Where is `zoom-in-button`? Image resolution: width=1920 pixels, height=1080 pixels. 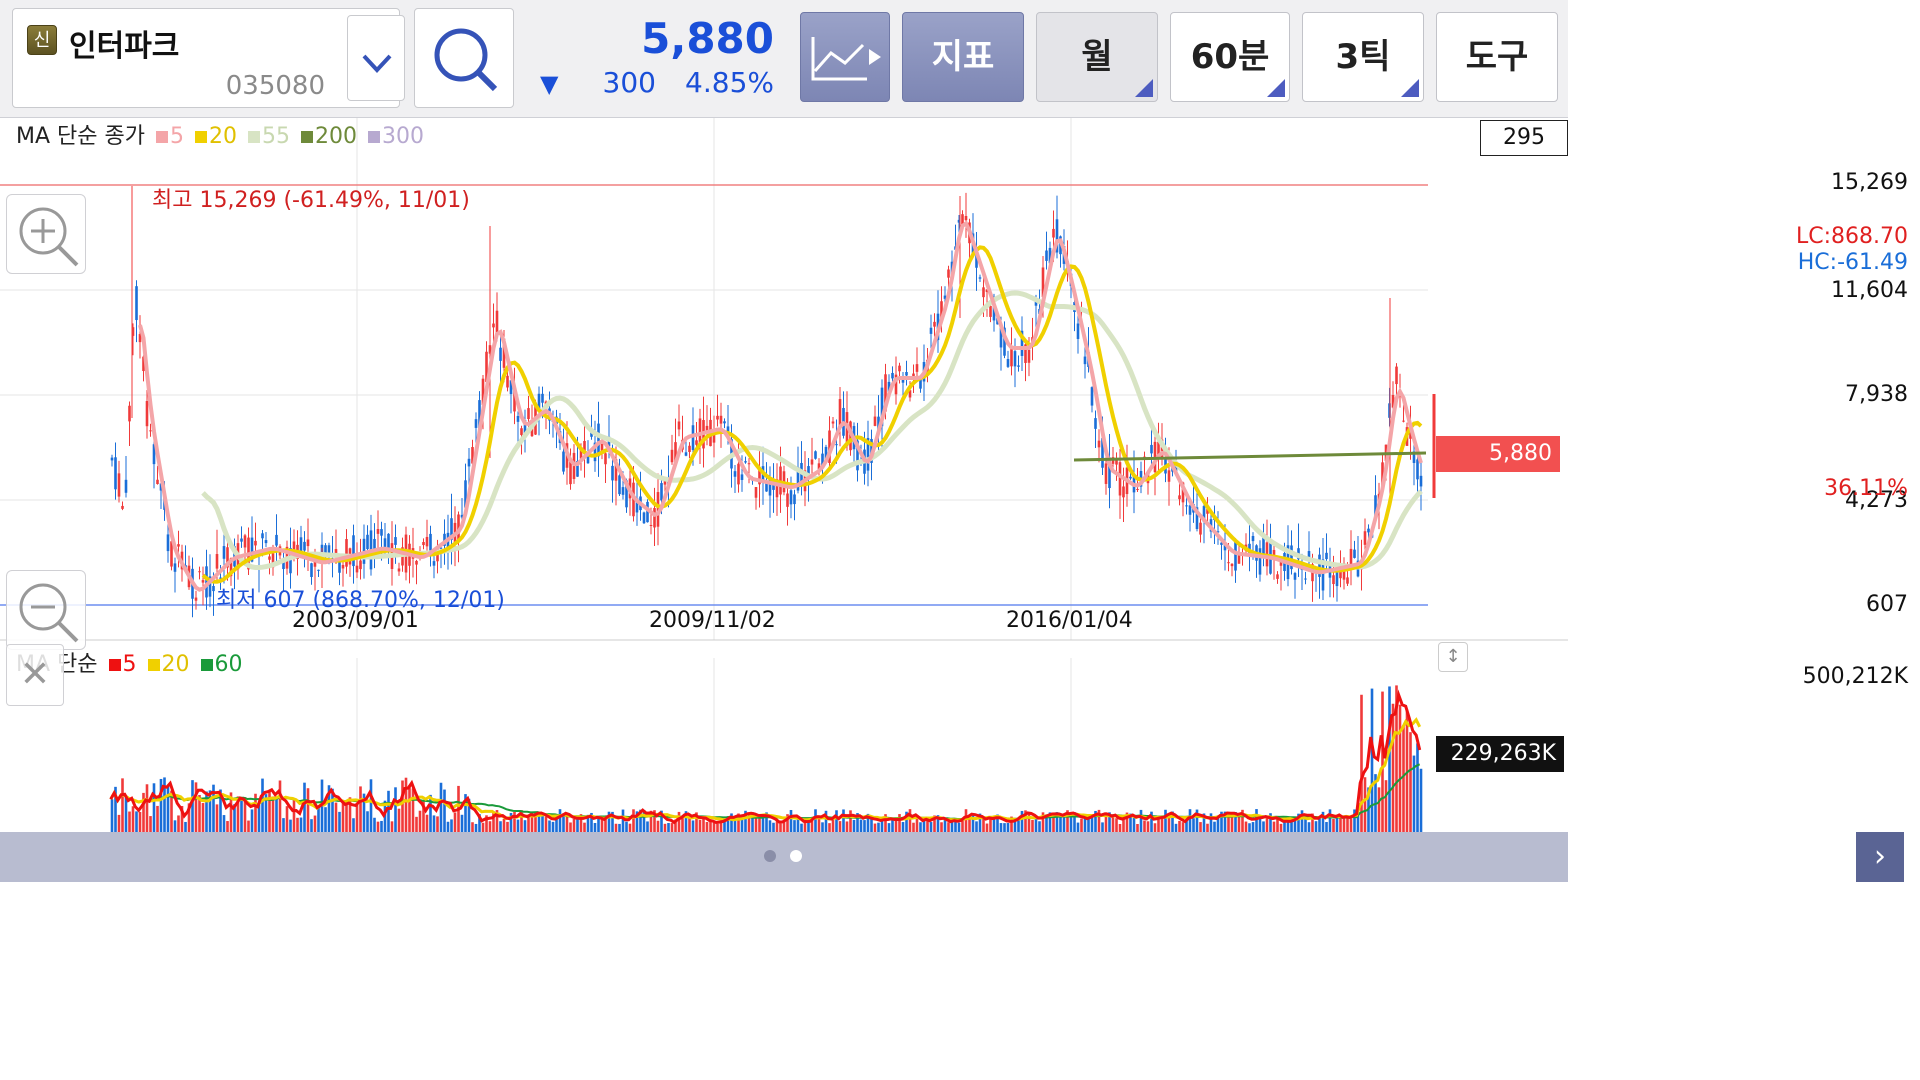
zoom-in-button is located at coordinates (46, 234).